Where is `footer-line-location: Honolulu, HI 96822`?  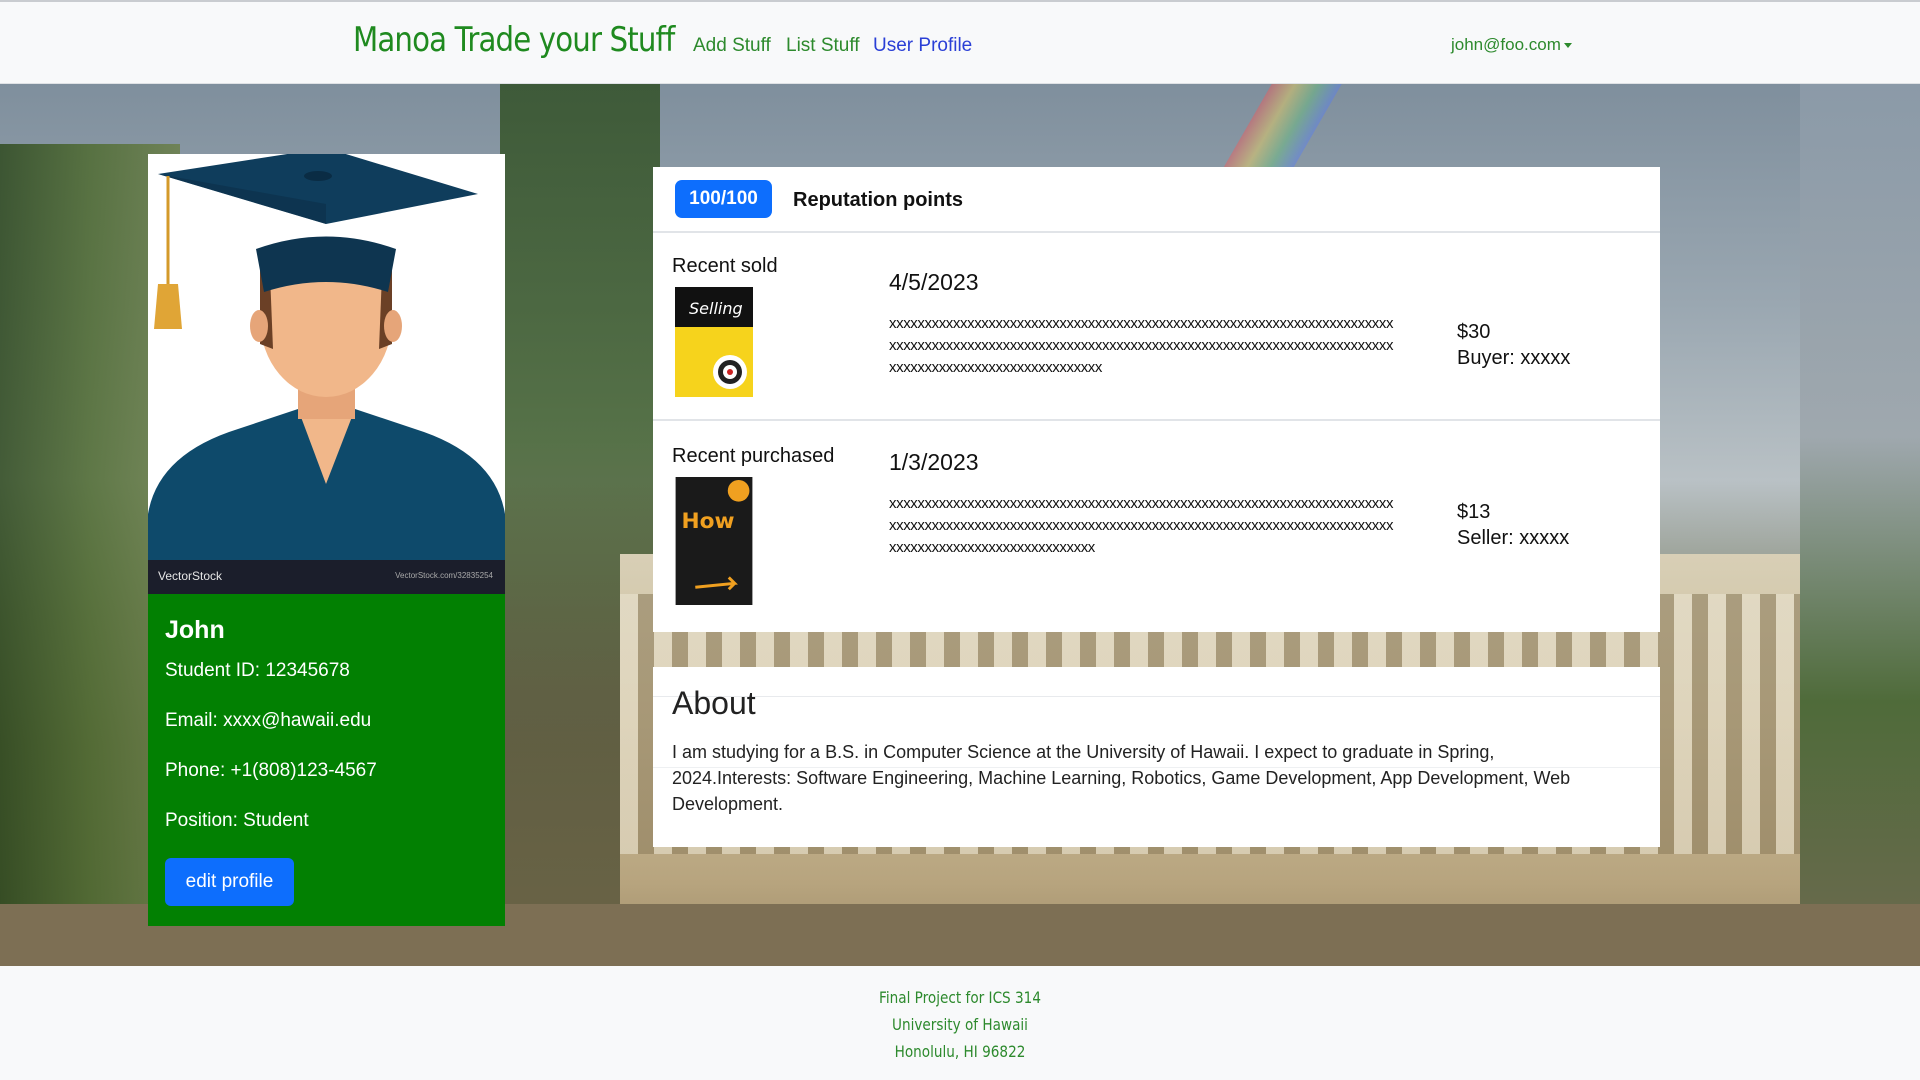 footer-line-location: Honolulu, HI 96822 is located at coordinates (960, 1051).